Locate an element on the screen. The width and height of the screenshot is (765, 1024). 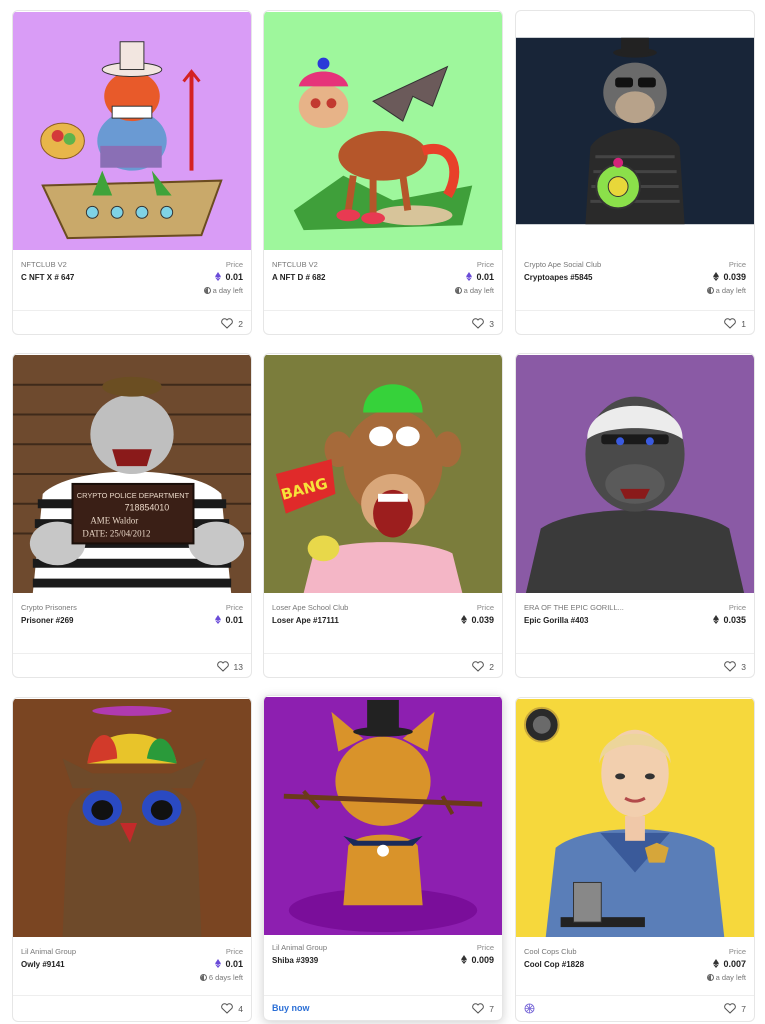
price-value: 0.007 is located at coordinates (729, 964).